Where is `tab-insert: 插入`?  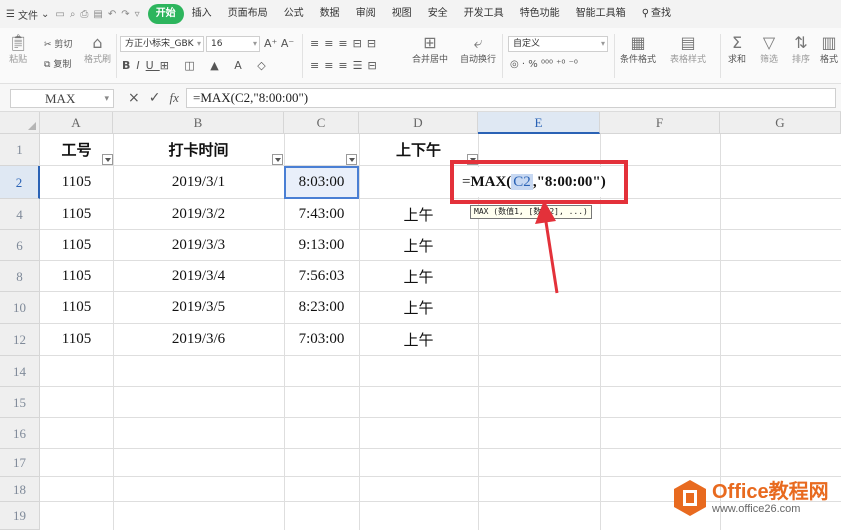
tab-insert: 插入 is located at coordinates (202, 14).